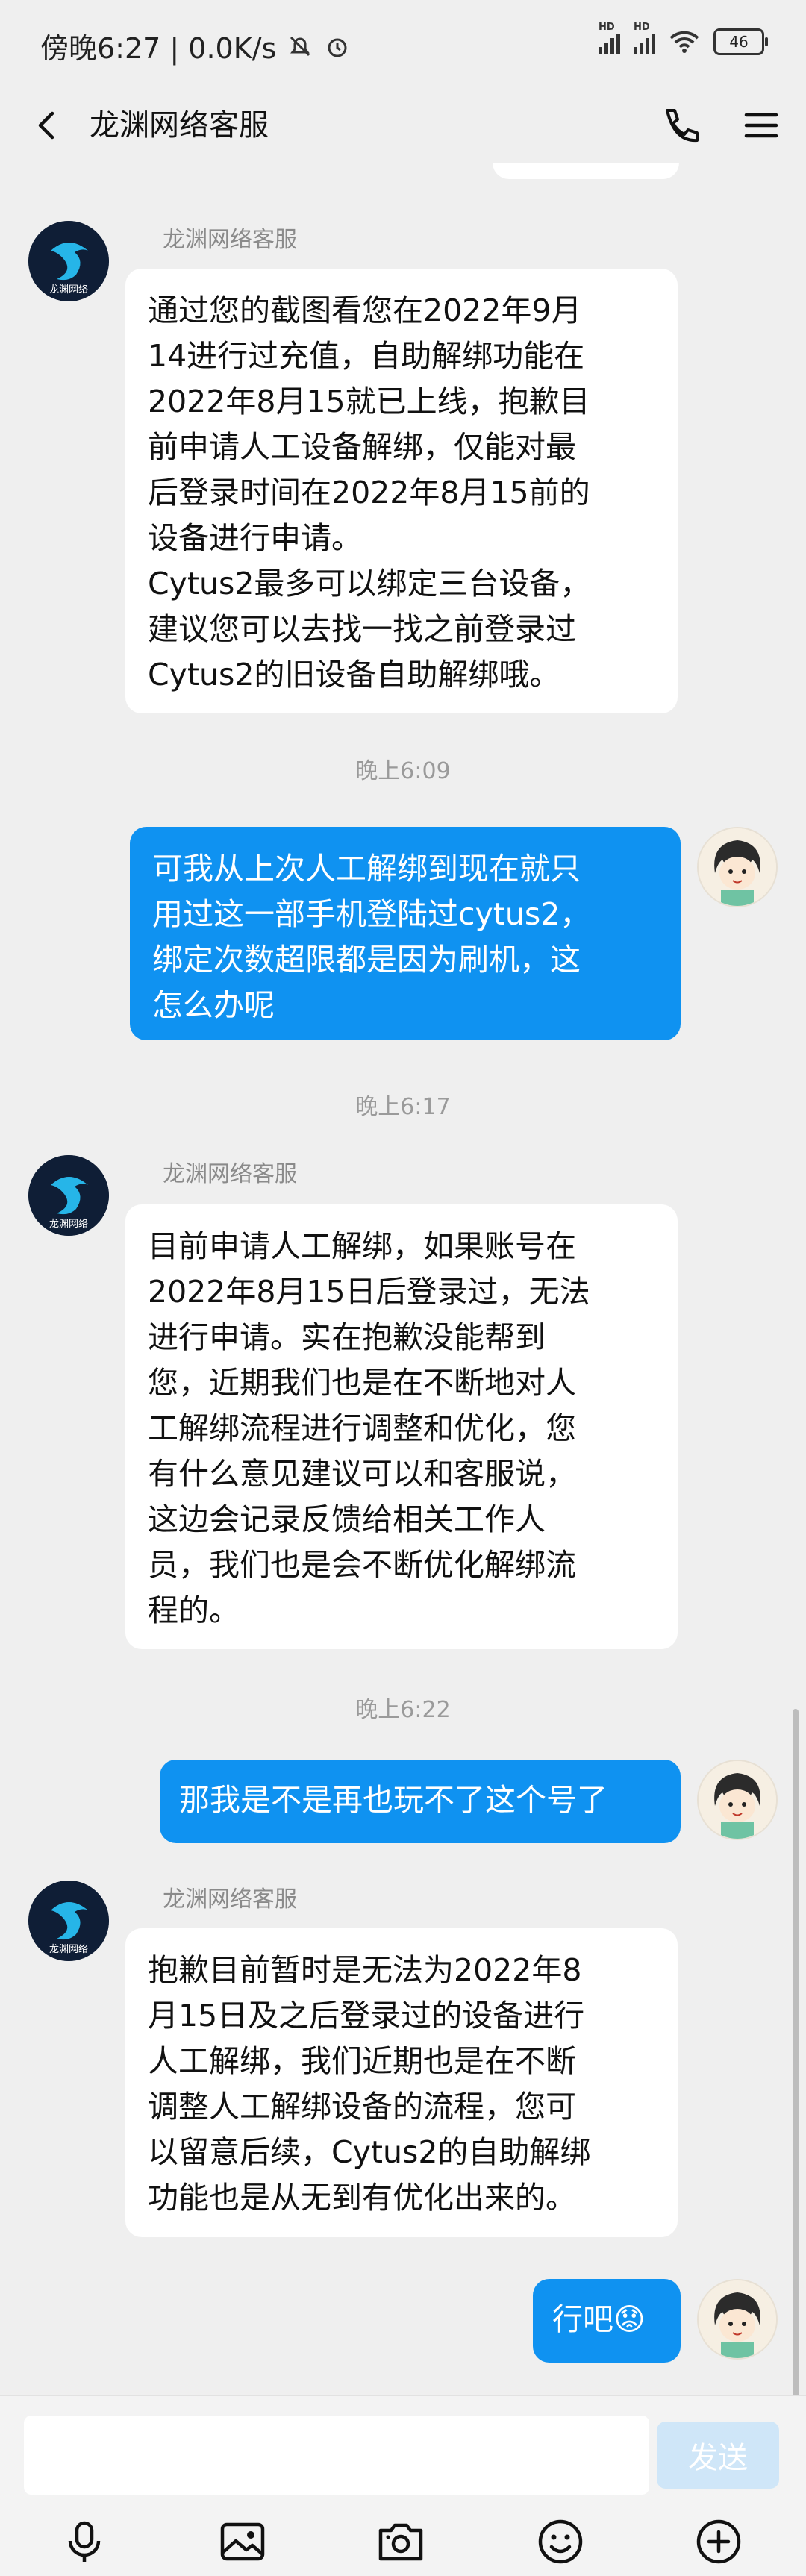  What do you see at coordinates (684, 42) in the screenshot?
I see `wifi-icon` at bounding box center [684, 42].